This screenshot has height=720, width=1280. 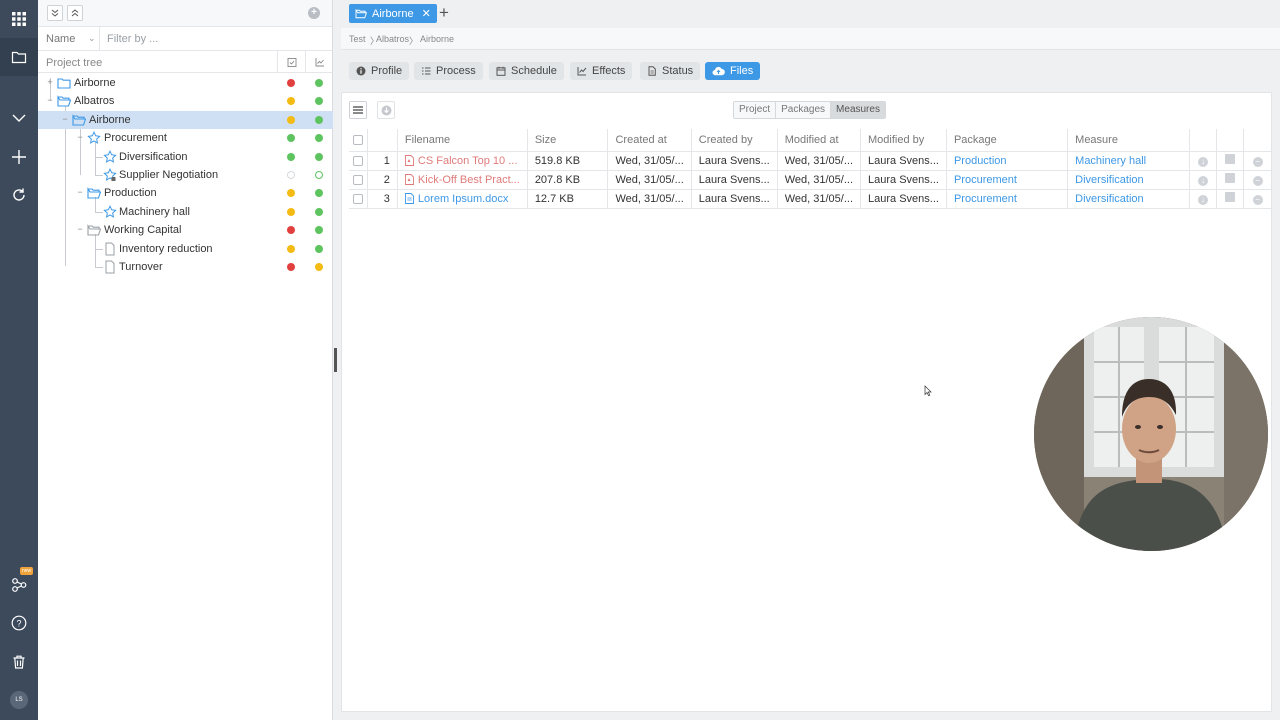 What do you see at coordinates (462, 140) in the screenshot?
I see `column-filename: Filename` at bounding box center [462, 140].